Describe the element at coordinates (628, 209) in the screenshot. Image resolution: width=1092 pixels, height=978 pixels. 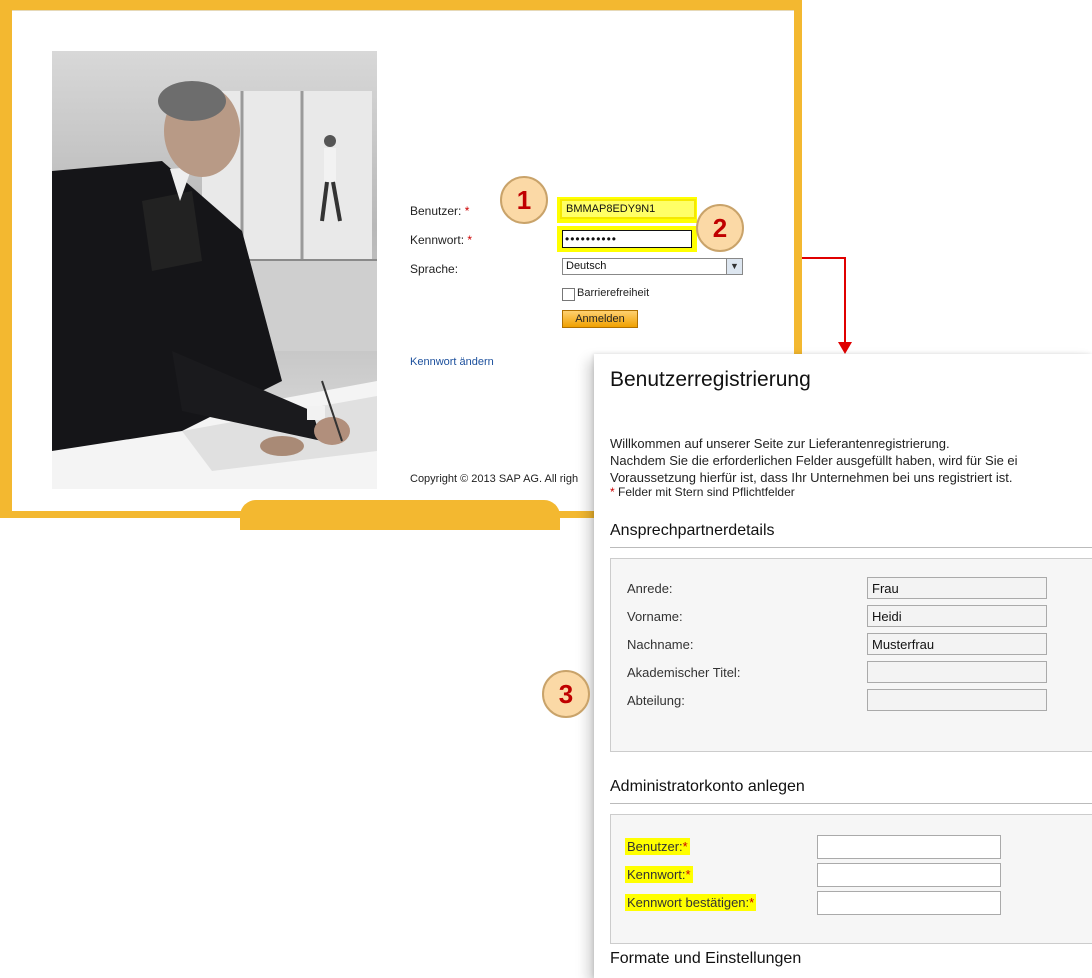
I see `user-input: BMMAP8EDY9N1` at that location.